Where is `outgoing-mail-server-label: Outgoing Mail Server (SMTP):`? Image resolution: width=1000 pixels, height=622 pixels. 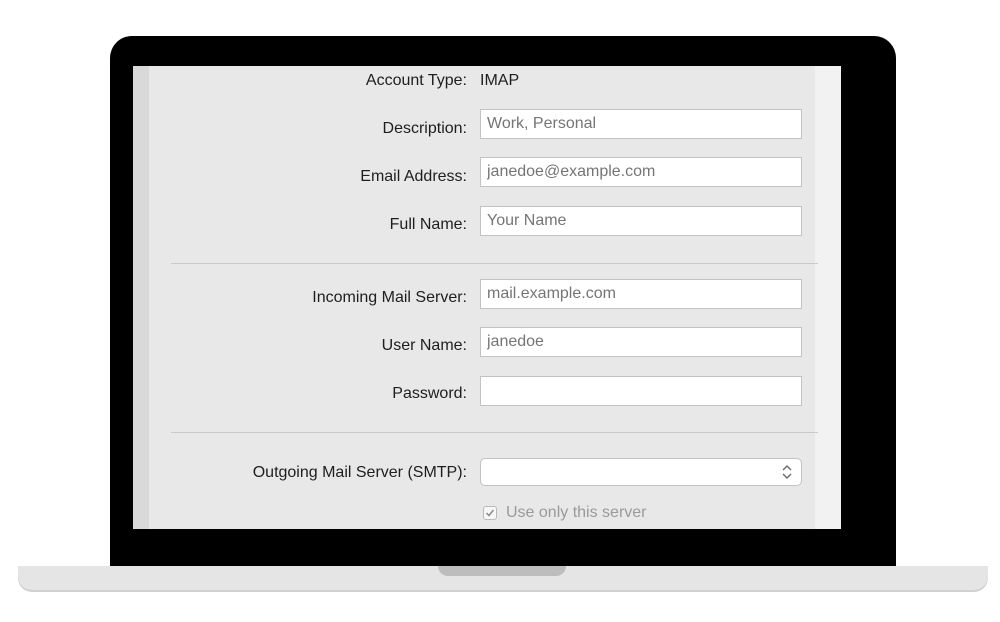 outgoing-mail-server-label: Outgoing Mail Server (SMTP): is located at coordinates (359, 472).